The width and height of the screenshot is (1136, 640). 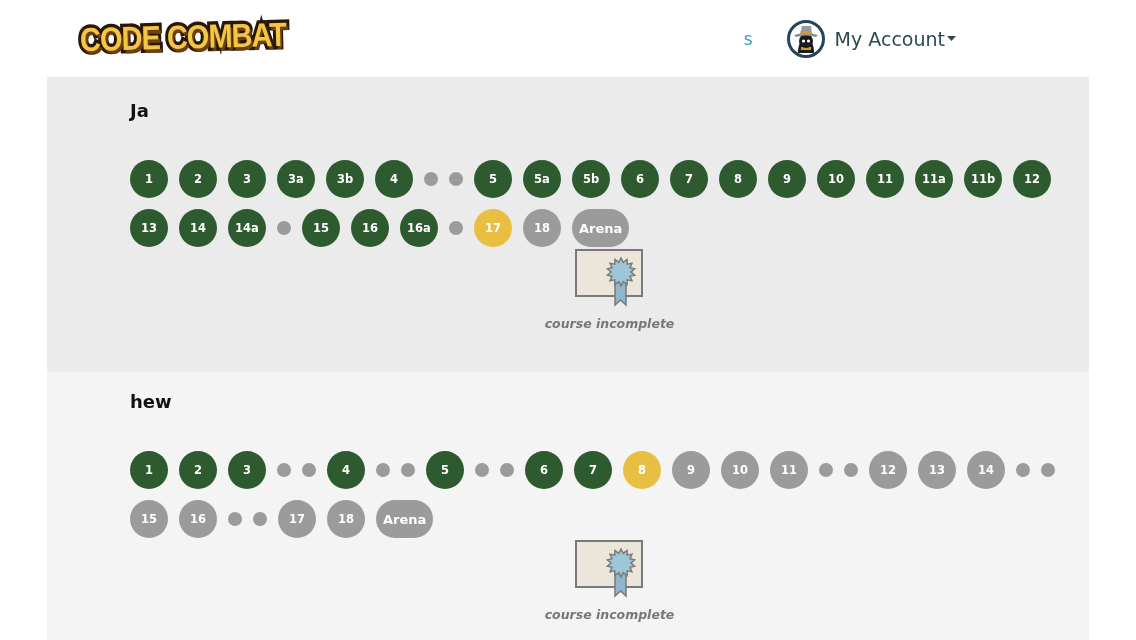 What do you see at coordinates (885, 179) in the screenshot?
I see `level-button: 11` at bounding box center [885, 179].